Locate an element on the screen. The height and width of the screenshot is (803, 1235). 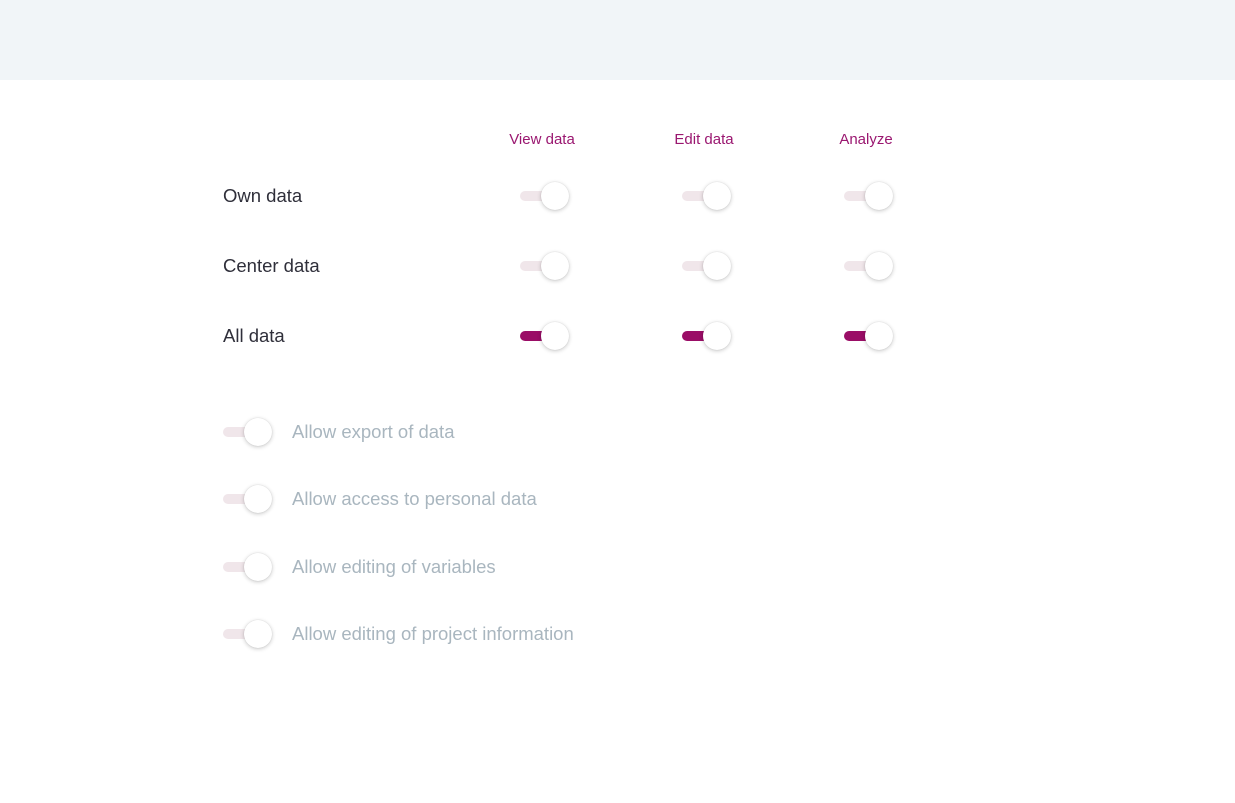
toggle-own-analyze is located at coordinates (869, 196).